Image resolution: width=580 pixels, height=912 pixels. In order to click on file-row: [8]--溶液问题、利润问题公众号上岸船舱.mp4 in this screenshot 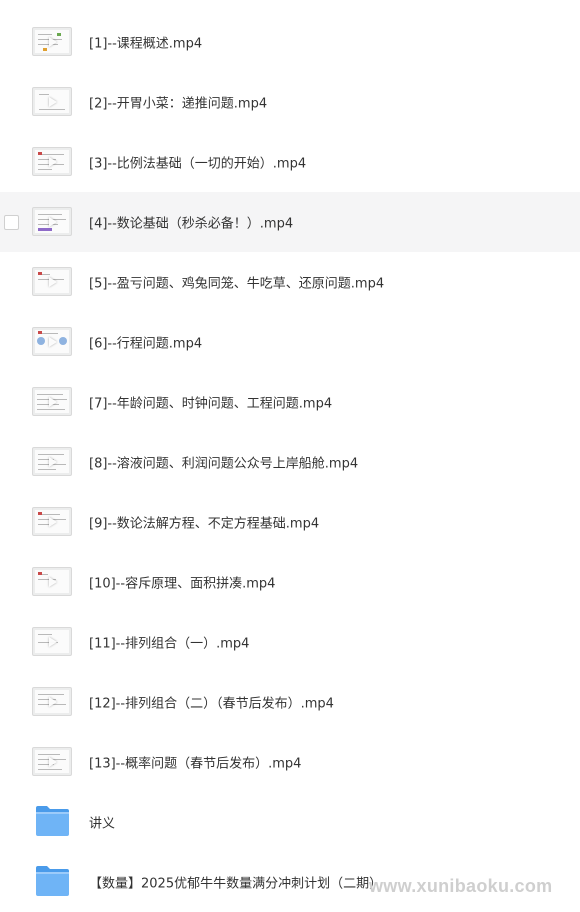, I will do `click(290, 462)`.